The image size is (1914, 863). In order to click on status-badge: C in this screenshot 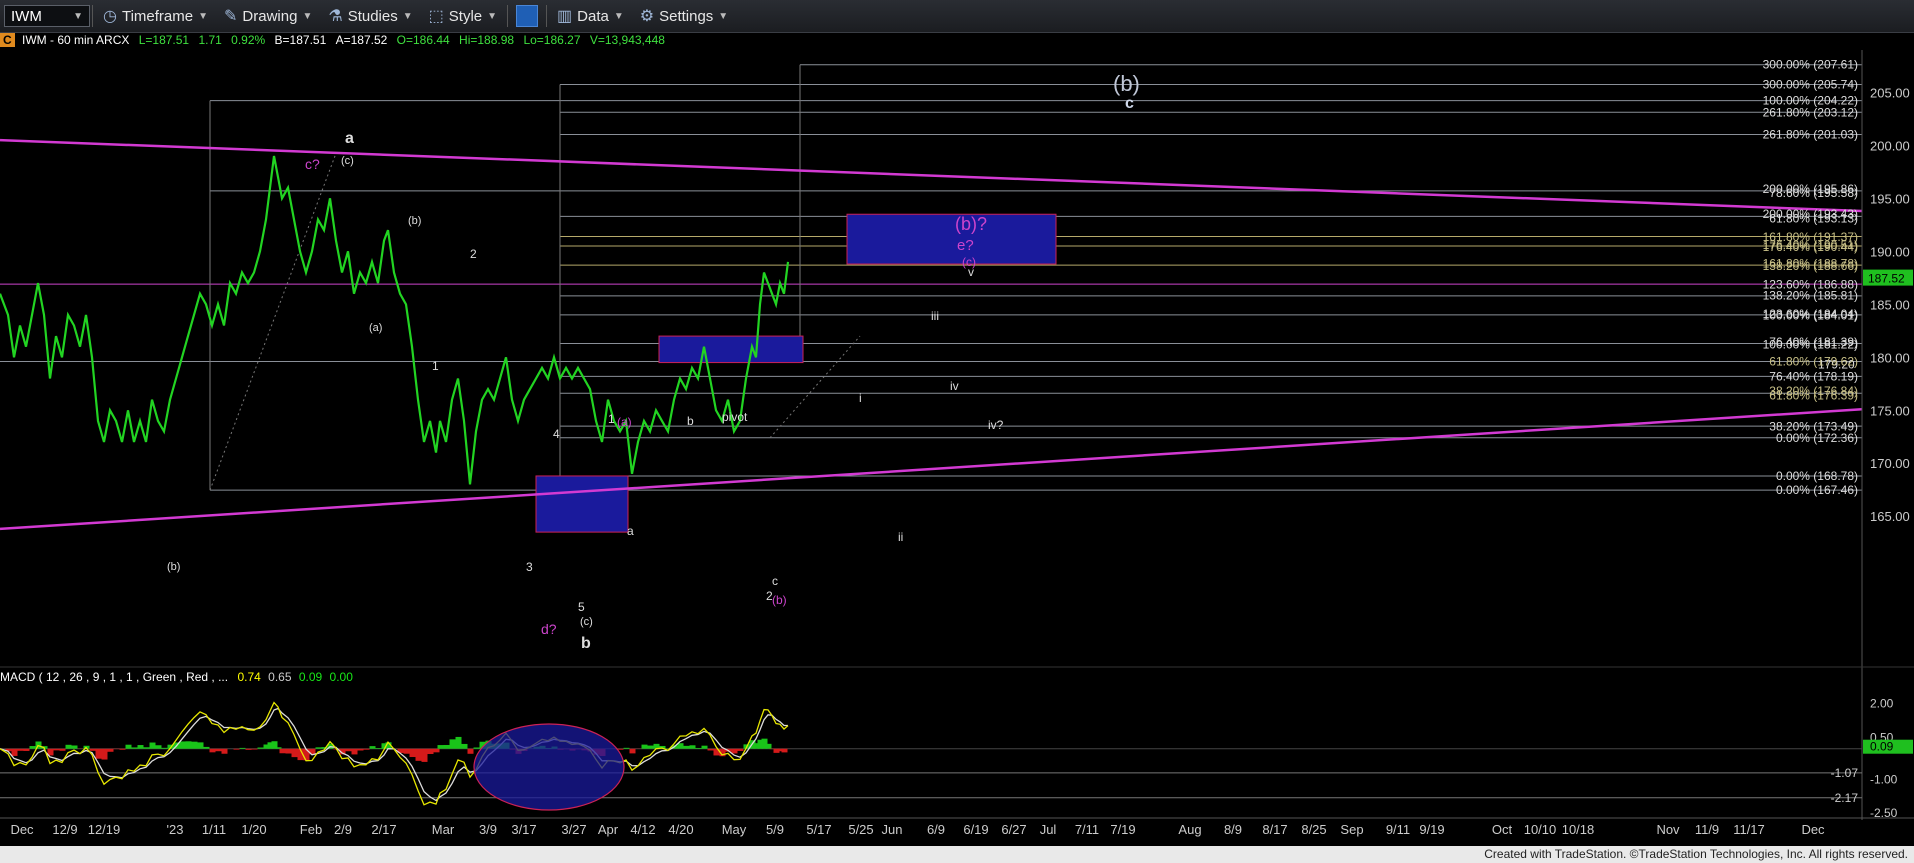, I will do `click(7, 40)`.